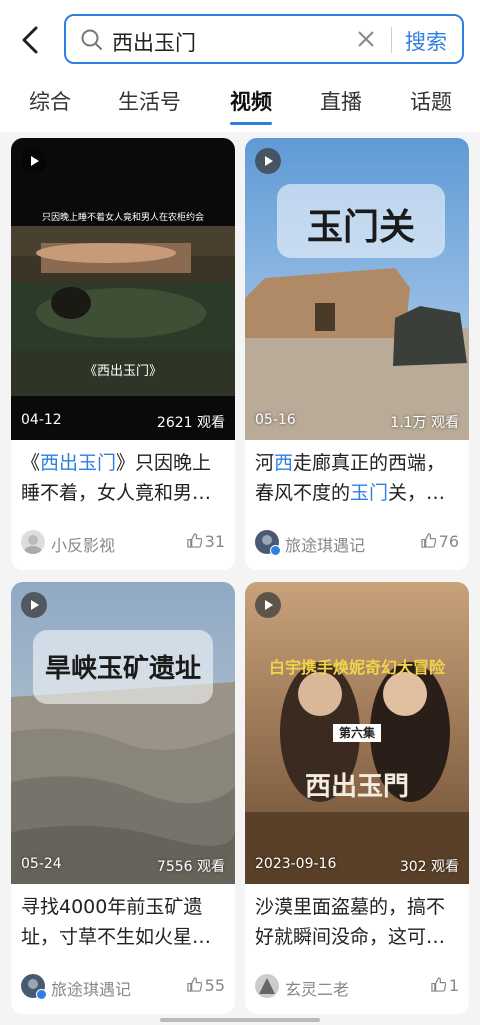  I want to click on active-tab-indicator, so click(251, 123).